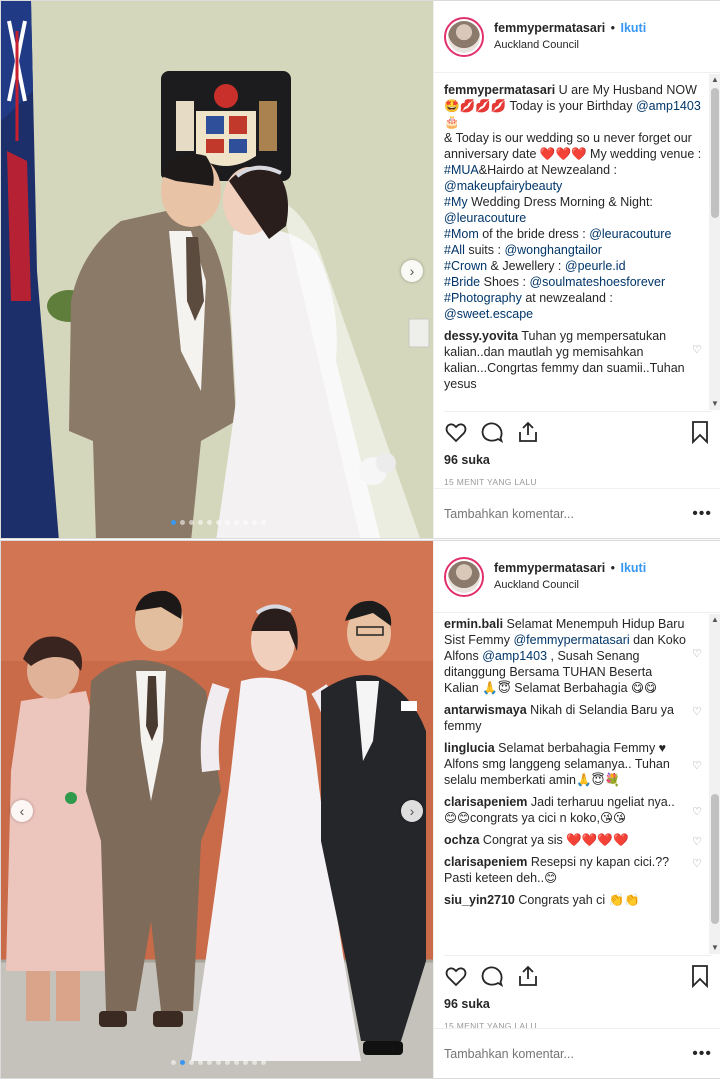 The width and height of the screenshot is (720, 1079). I want to click on comment-item: siu_yin2710 Congrats yah ci 👏👏, so click(574, 900).